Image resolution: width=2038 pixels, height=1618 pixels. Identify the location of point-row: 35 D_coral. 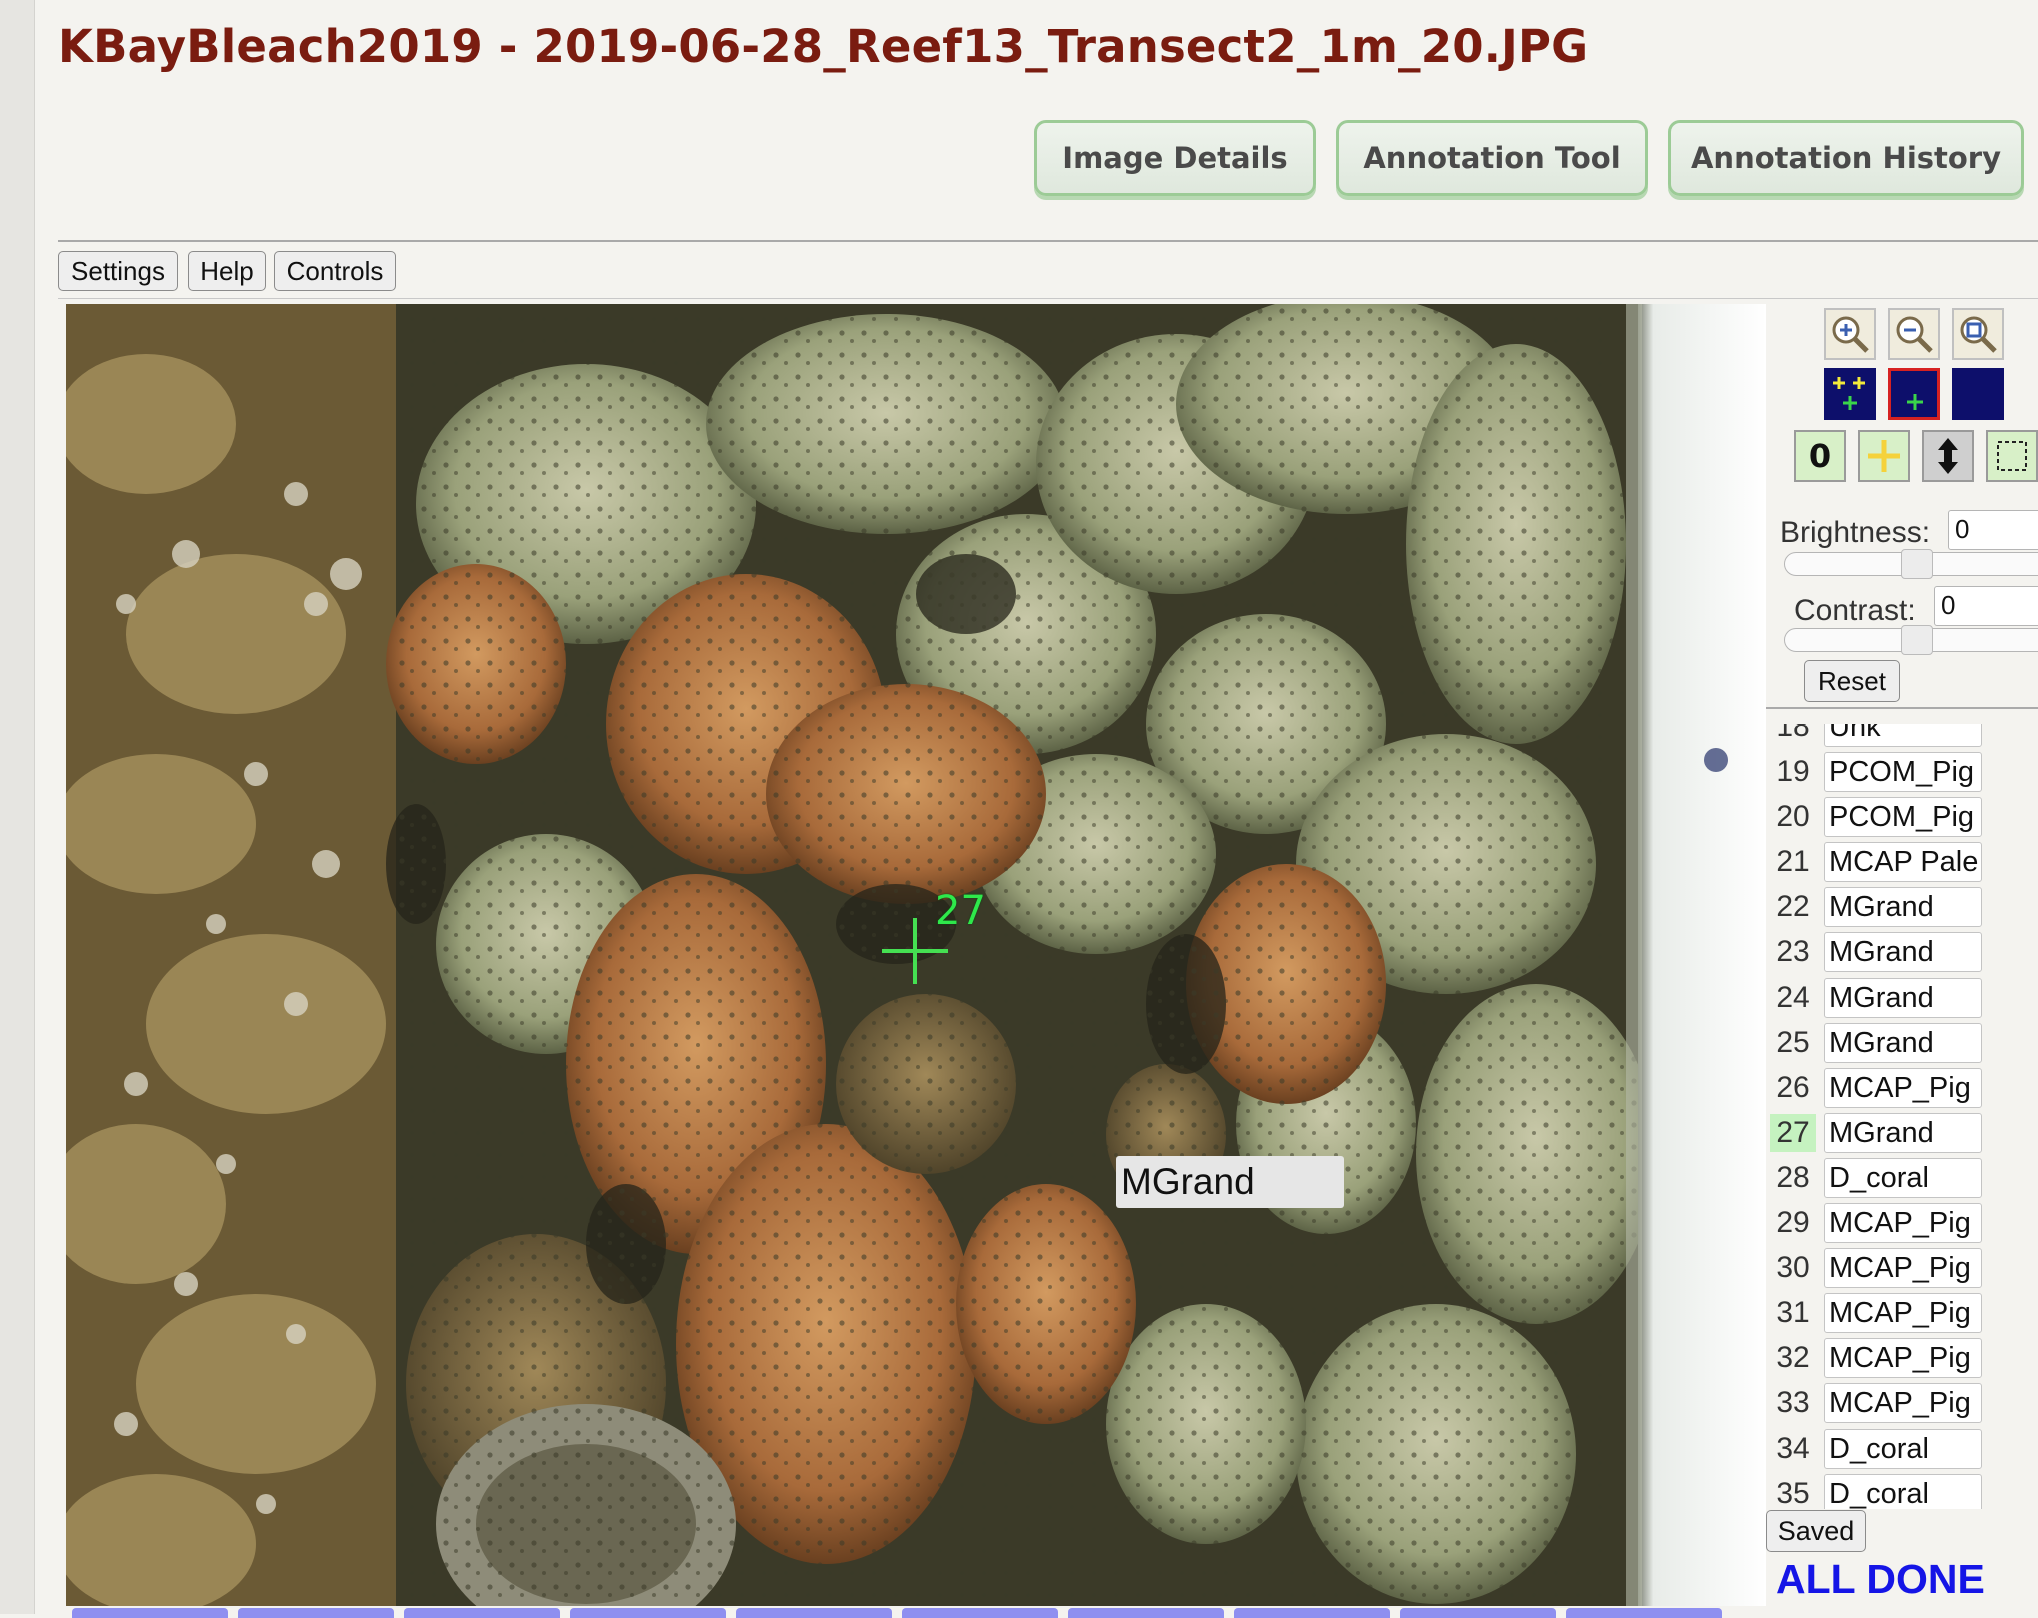
(1902, 1490).